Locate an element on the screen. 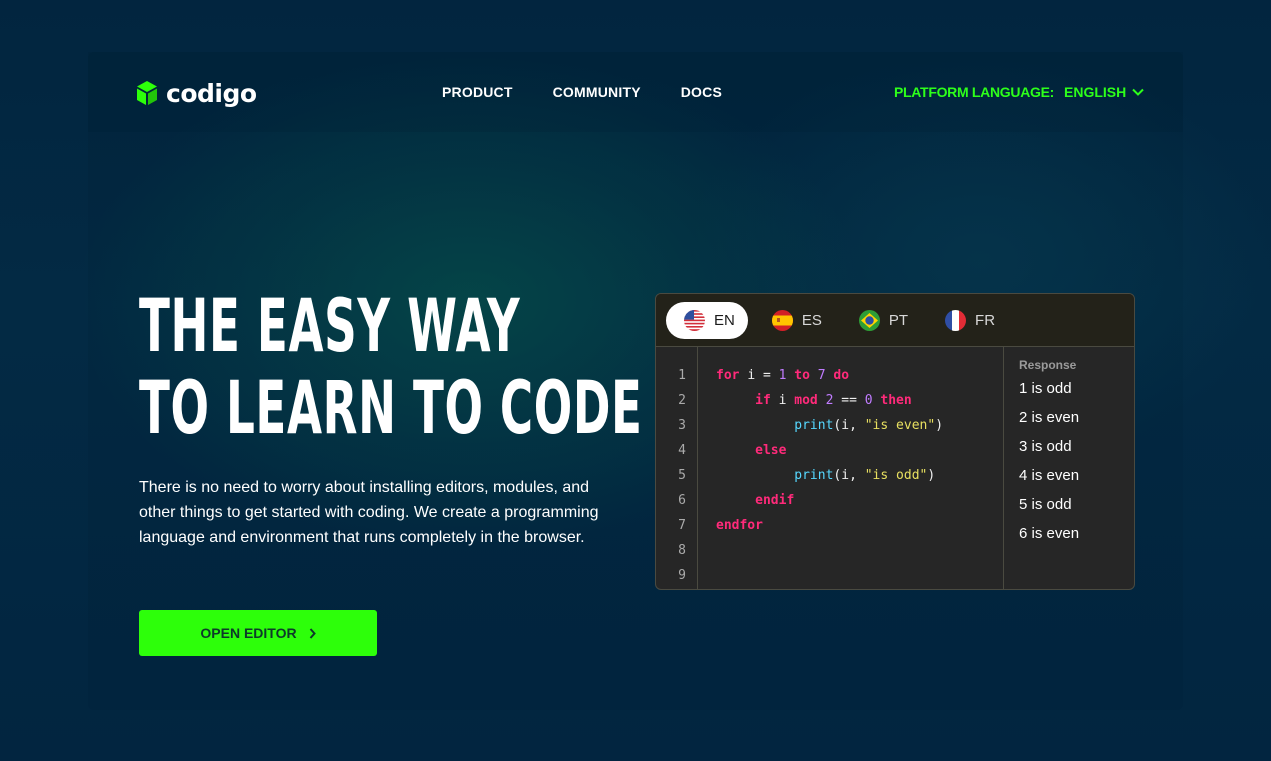 The width and height of the screenshot is (1271, 761). brazil-flag-icon is located at coordinates (869, 320).